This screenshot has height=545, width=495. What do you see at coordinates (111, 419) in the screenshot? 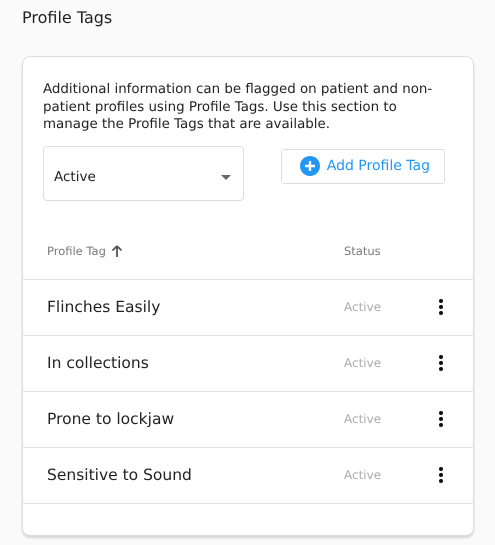
I see `tag-name: Prone to lockjaw` at bounding box center [111, 419].